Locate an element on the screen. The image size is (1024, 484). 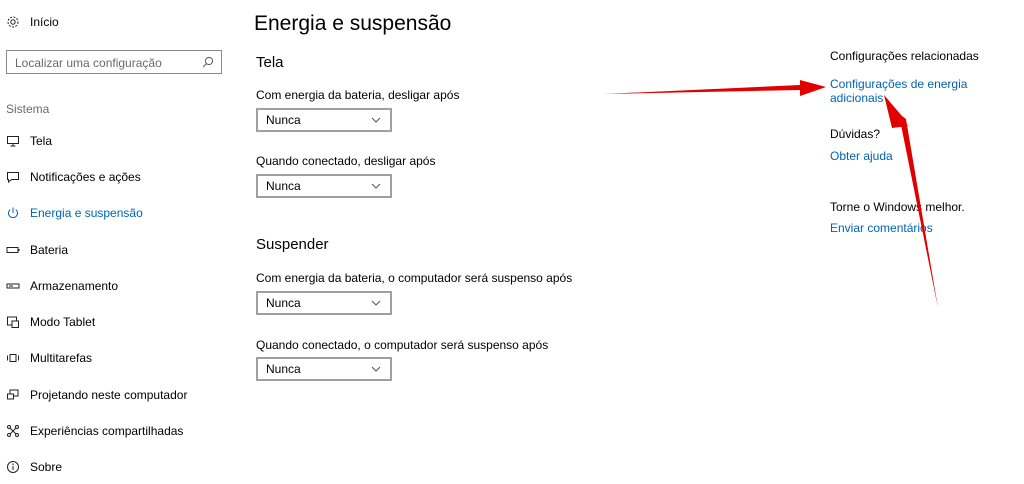
info-icon is located at coordinates (13, 467).